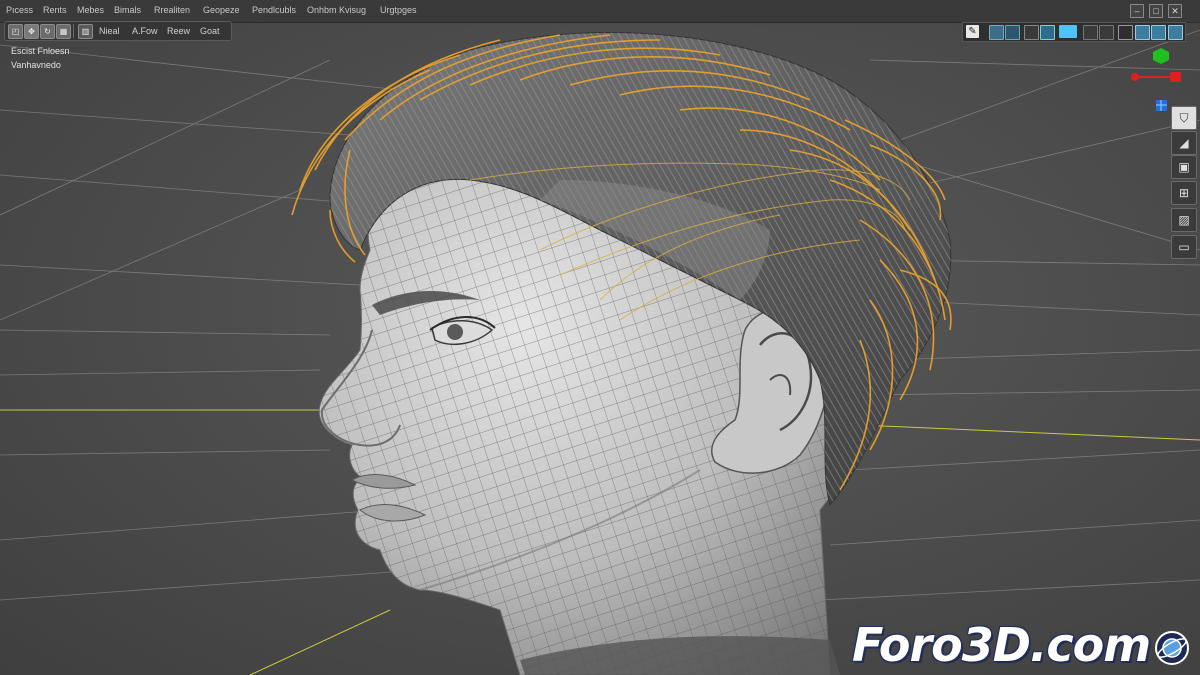  I want to click on toolbar: ◰ ✥ ↻ ▦ ▥ Nieal A.Fow Reew Goat, so click(118, 31).